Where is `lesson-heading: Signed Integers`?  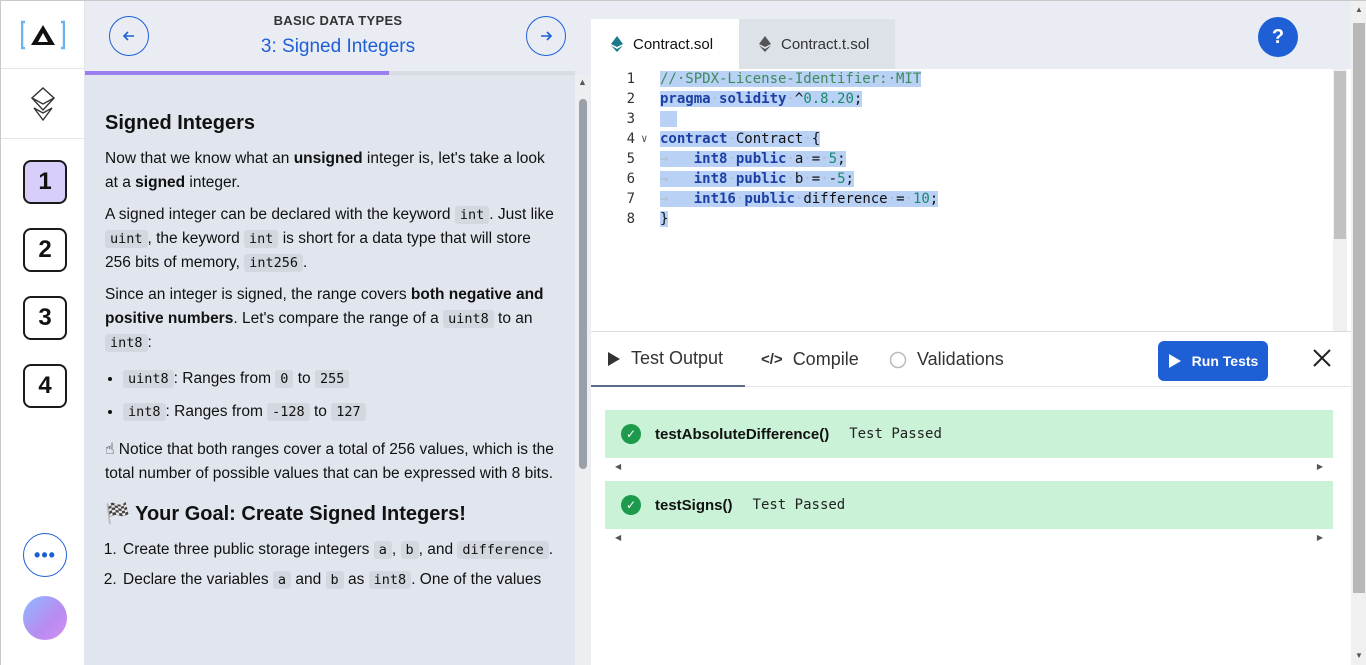 lesson-heading: Signed Integers is located at coordinates (180, 123).